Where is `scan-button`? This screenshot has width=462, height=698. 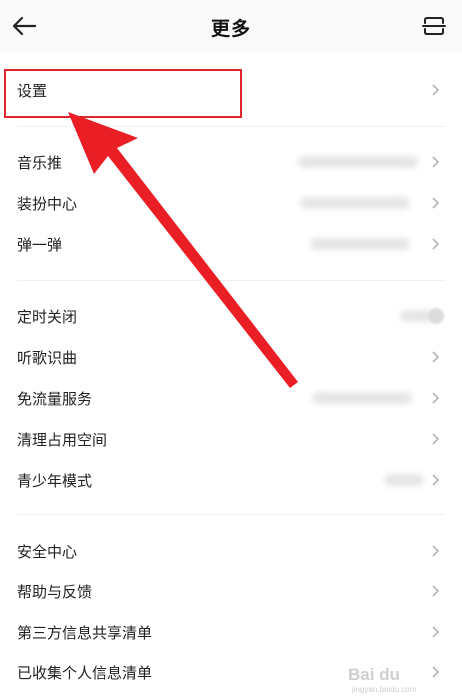
scan-button is located at coordinates (434, 26).